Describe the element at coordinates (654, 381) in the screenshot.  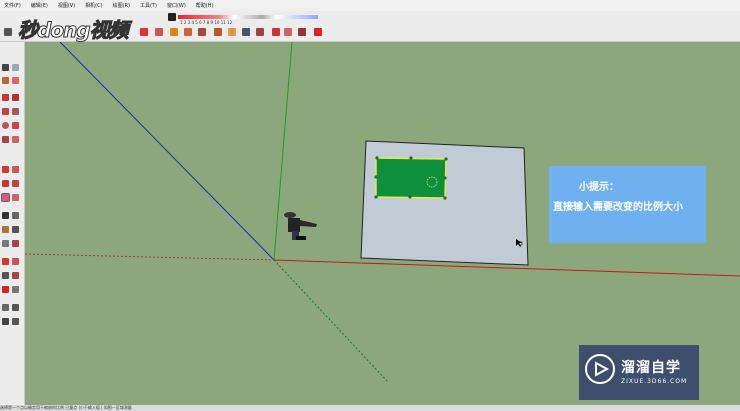
I see `brand-url: ZIXUE.3D66.COM` at that location.